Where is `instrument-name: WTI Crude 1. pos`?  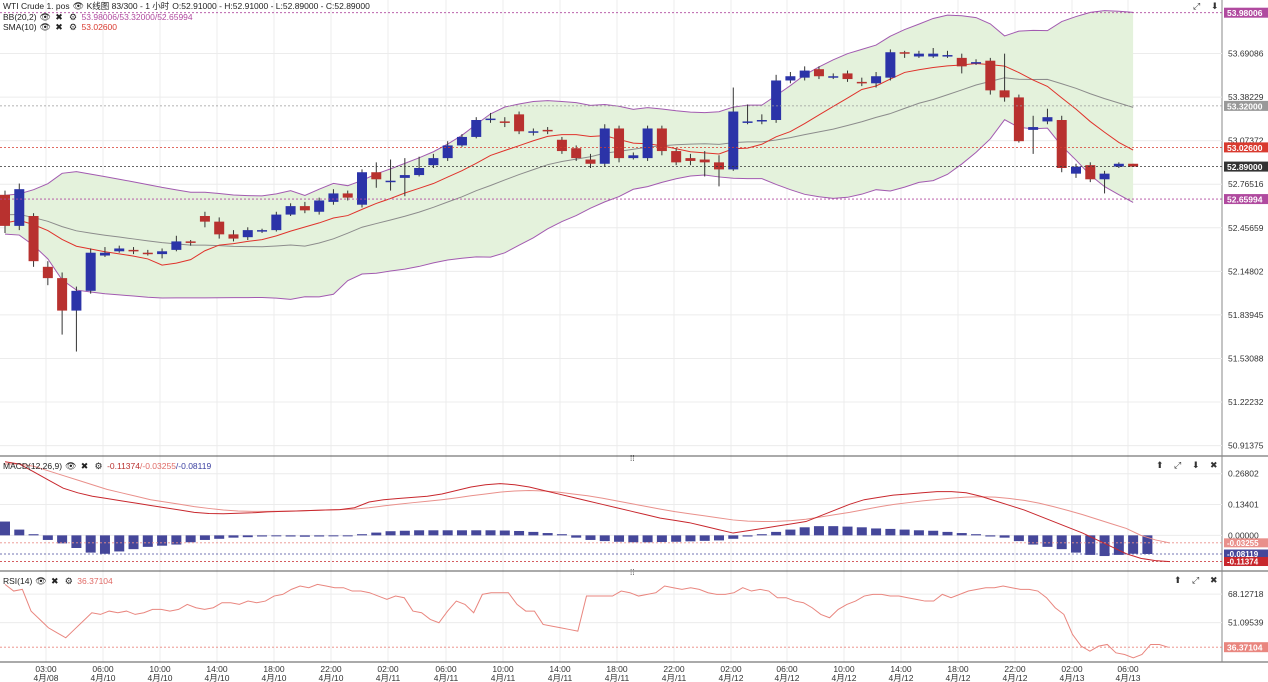
instrument-name: WTI Crude 1. pos is located at coordinates (36, 6).